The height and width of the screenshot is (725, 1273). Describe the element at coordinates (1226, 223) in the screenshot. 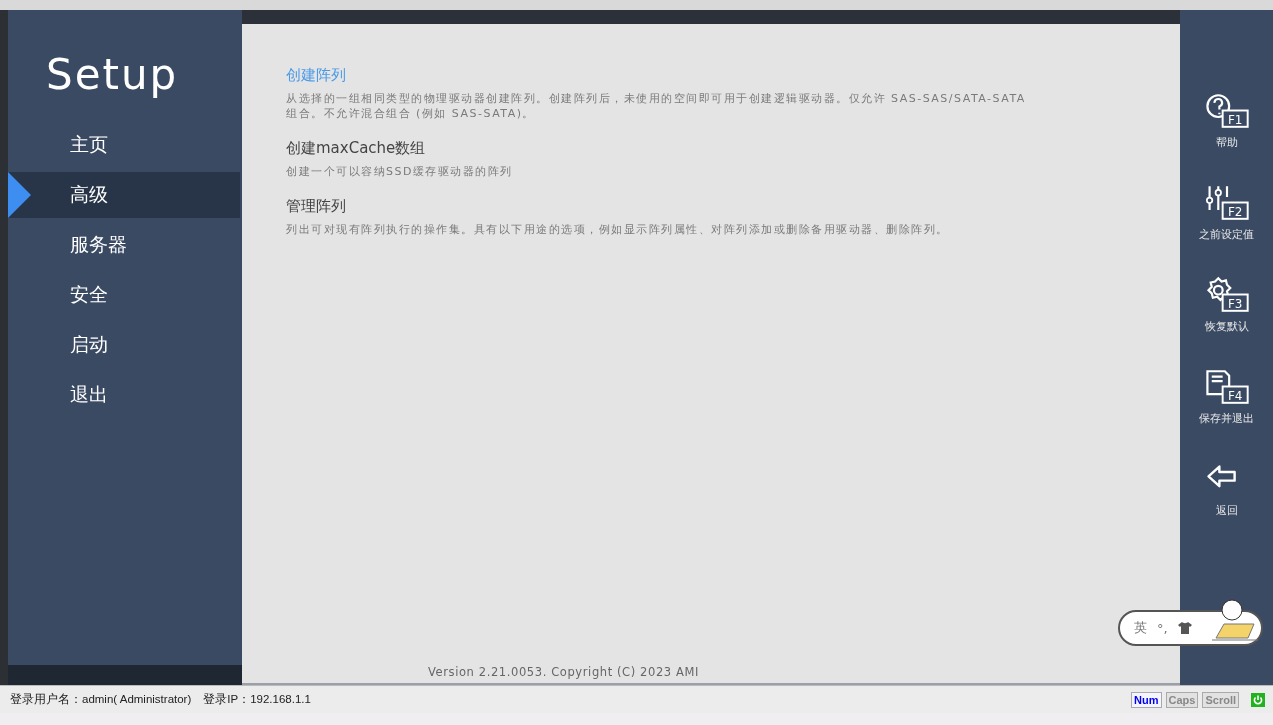

I see `hotkey-button: F2 之前设定值` at that location.